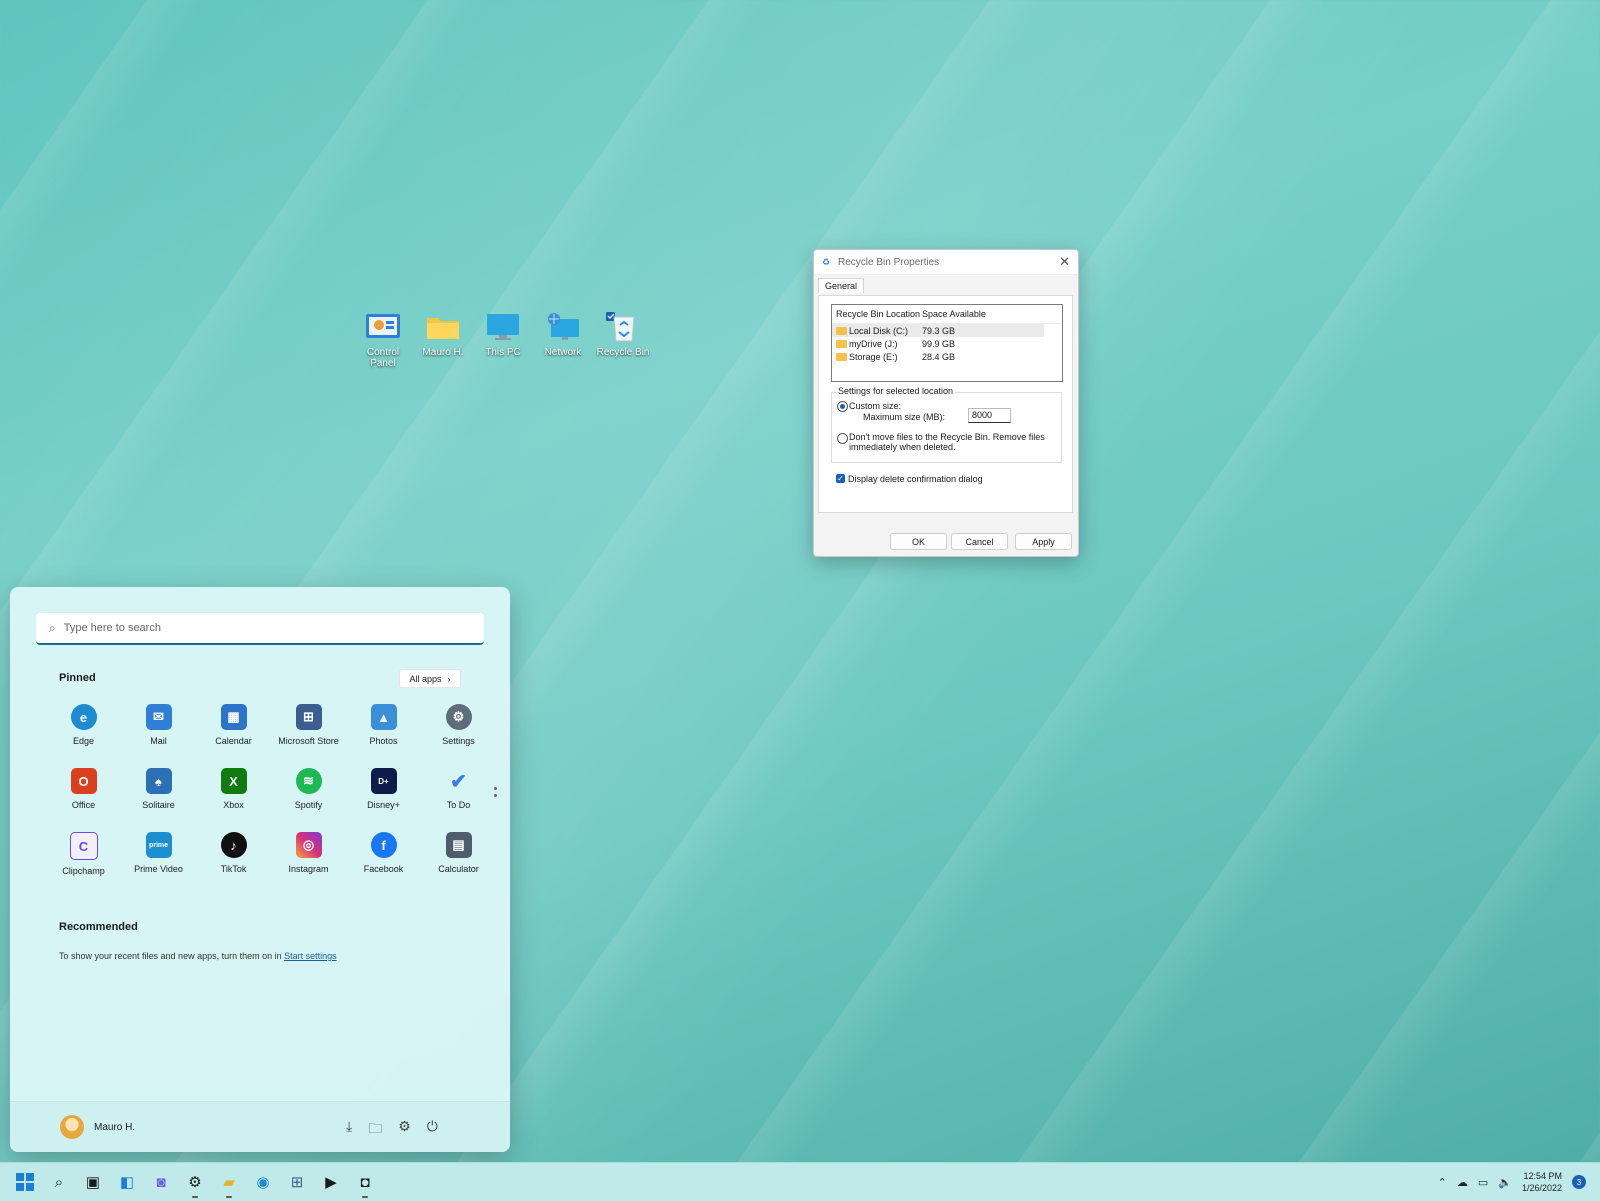  I want to click on avatar, so click(72, 1127).